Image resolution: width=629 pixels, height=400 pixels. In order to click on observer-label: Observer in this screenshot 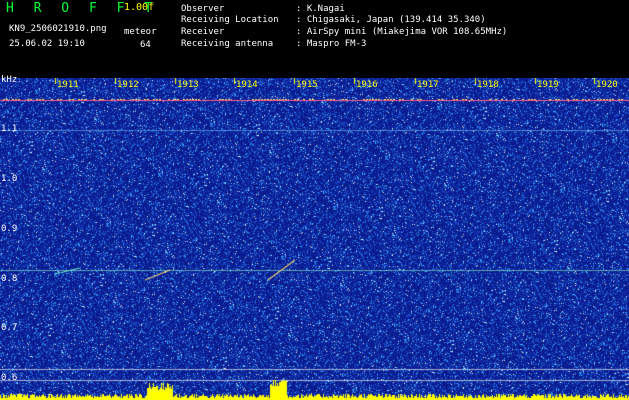, I will do `click(203, 9)`.